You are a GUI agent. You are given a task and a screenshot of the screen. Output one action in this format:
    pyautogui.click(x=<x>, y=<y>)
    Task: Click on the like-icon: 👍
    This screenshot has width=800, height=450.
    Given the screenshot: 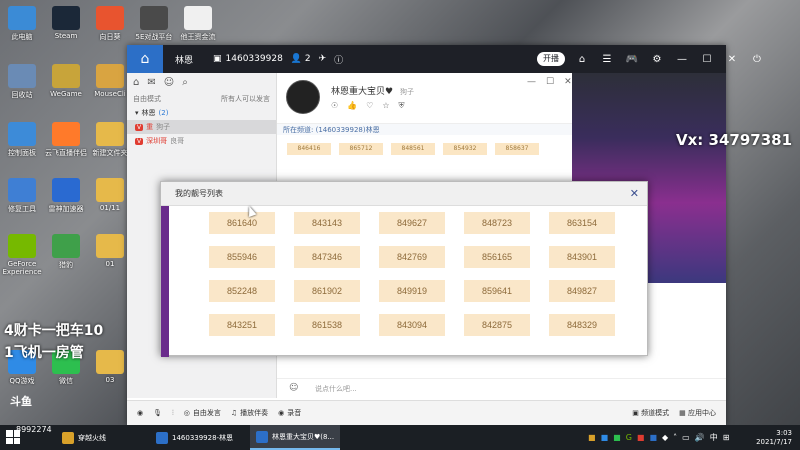 What is the action you would take?
    pyautogui.click(x=352, y=106)
    